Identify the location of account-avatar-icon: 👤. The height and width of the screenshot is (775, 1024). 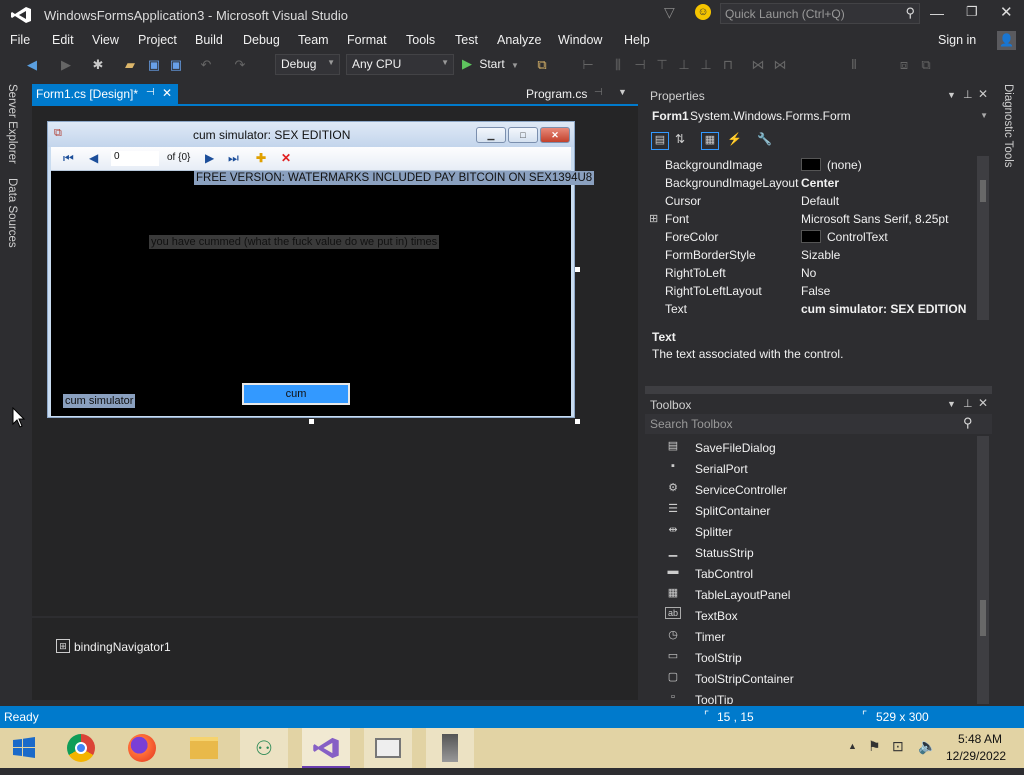
(1006, 40).